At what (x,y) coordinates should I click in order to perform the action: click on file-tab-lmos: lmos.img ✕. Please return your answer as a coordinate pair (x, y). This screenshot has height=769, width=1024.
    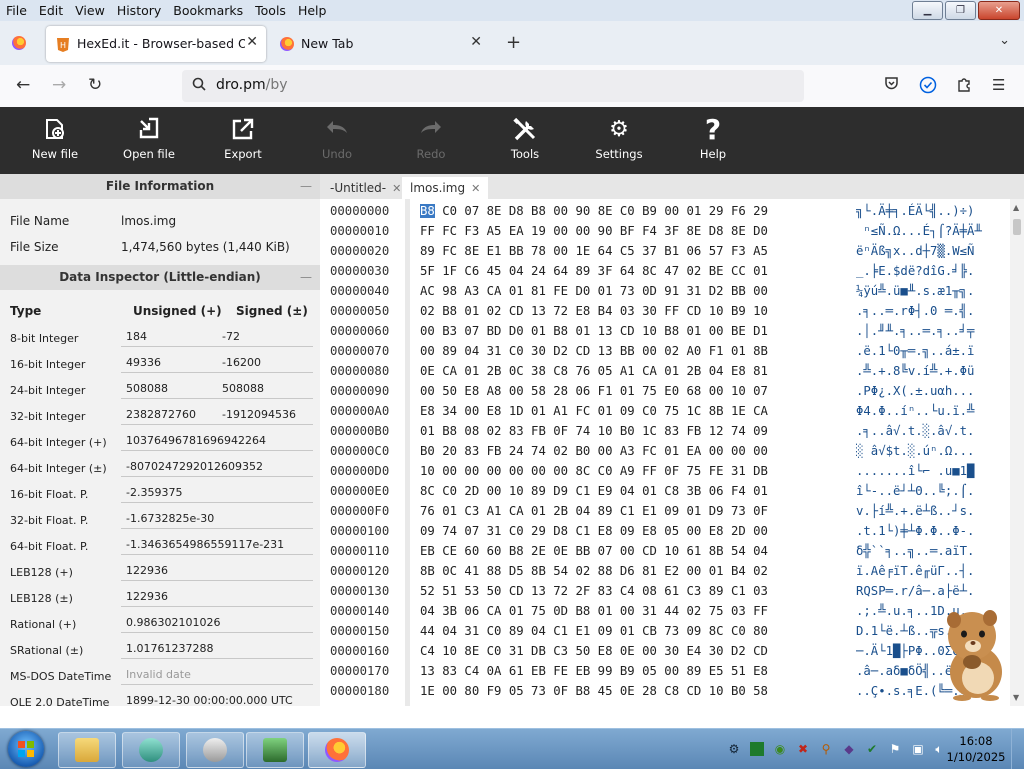
    Looking at the image, I should click on (445, 188).